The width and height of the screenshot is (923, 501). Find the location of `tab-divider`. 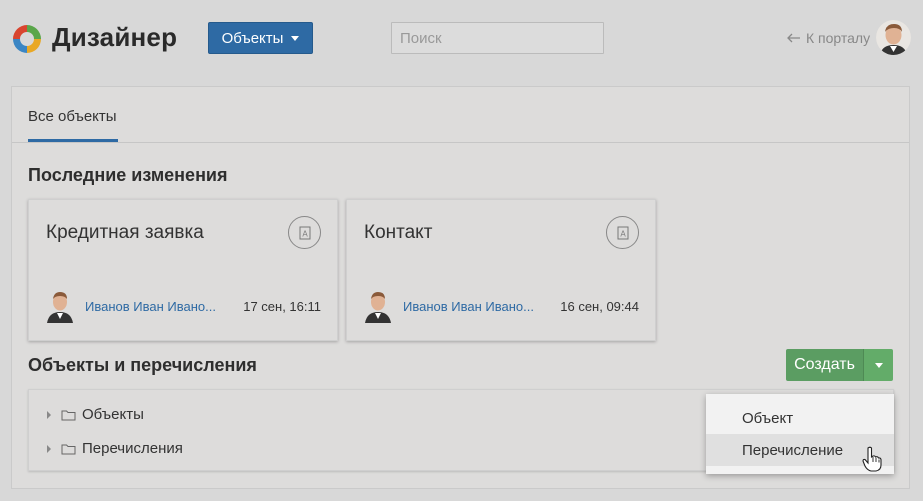

tab-divider is located at coordinates (460, 142).